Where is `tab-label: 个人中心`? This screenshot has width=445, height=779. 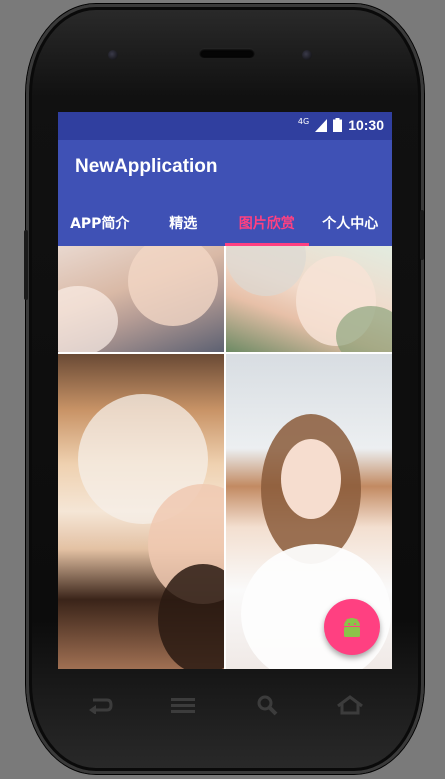 tab-label: 个人中心 is located at coordinates (350, 224).